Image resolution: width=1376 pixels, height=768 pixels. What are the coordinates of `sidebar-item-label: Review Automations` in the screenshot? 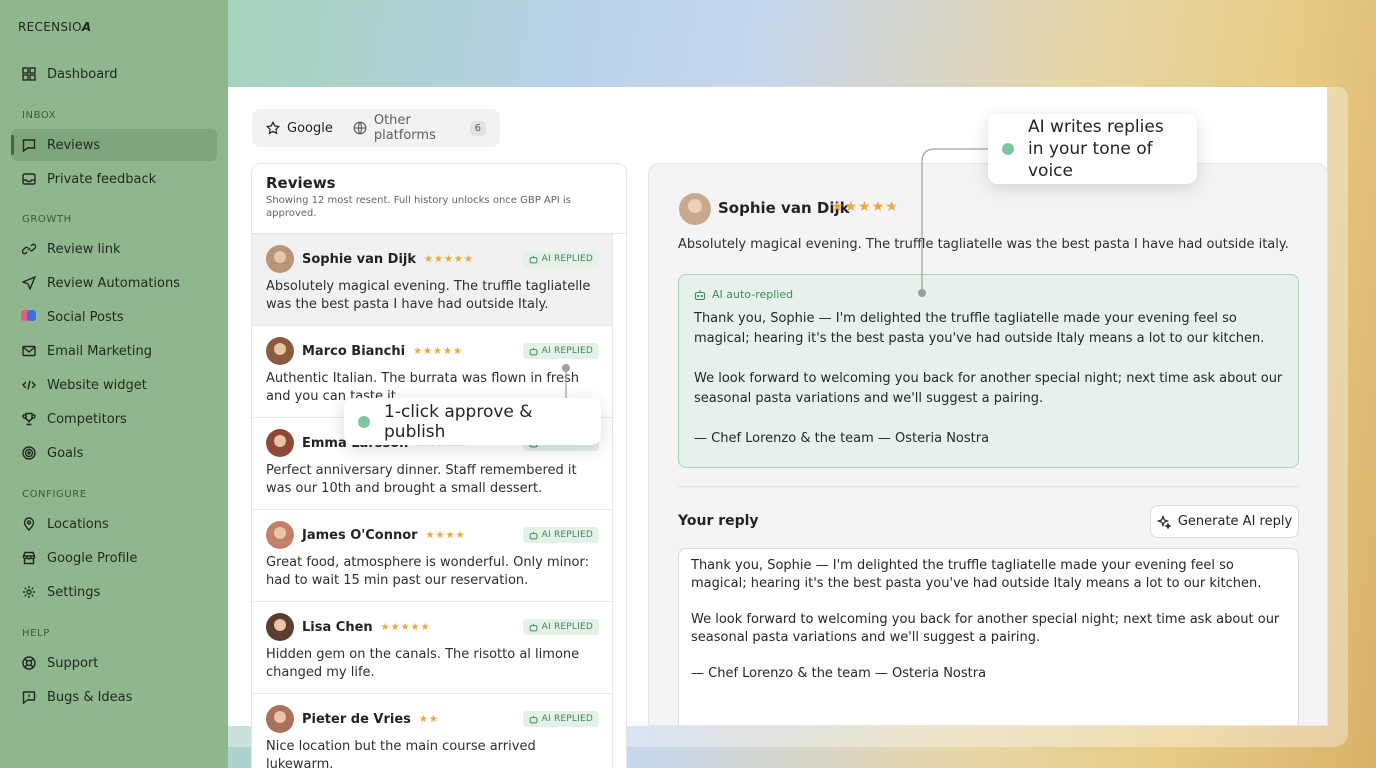 It's located at (114, 283).